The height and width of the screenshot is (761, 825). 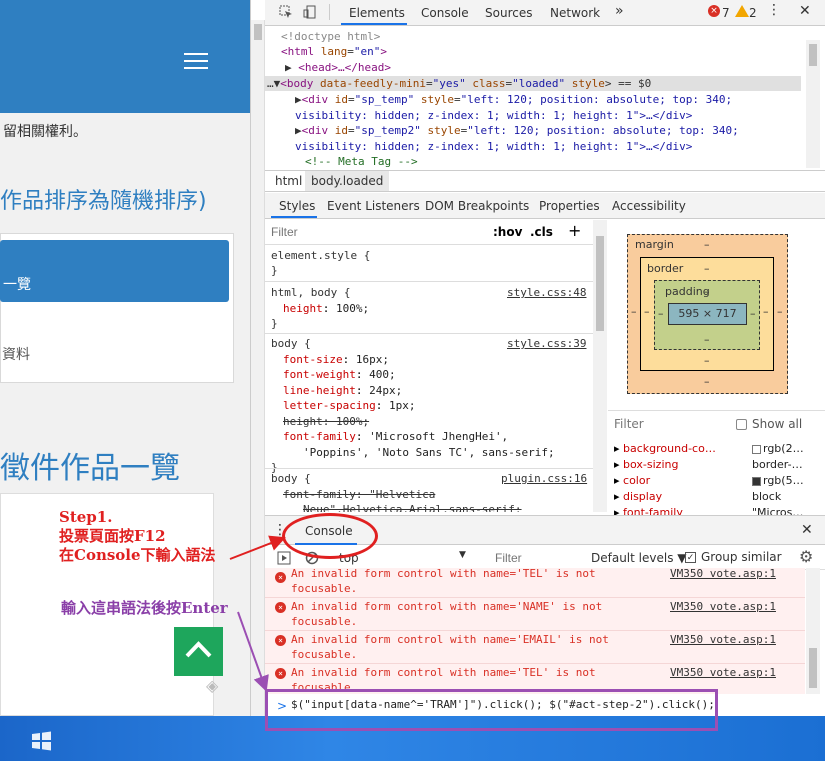 What do you see at coordinates (144, 608) in the screenshot?
I see `enter-annotation: 輸入這串語法後按Enter` at bounding box center [144, 608].